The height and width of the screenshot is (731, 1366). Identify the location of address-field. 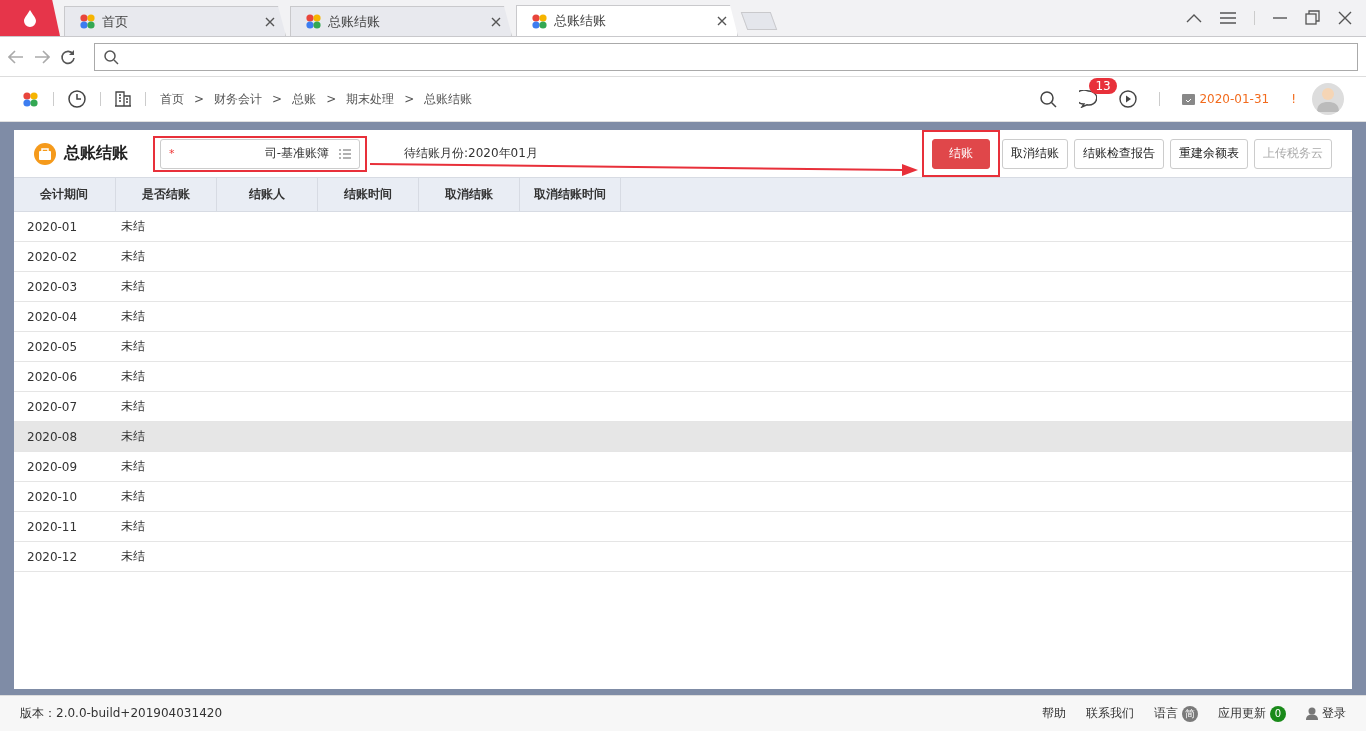
(726, 56).